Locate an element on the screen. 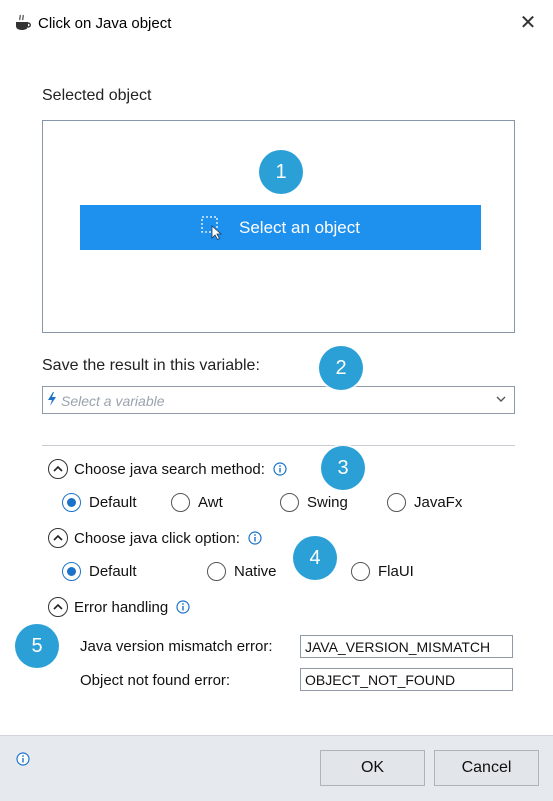 The image size is (553, 801). radio-label: Awt is located at coordinates (210, 502).